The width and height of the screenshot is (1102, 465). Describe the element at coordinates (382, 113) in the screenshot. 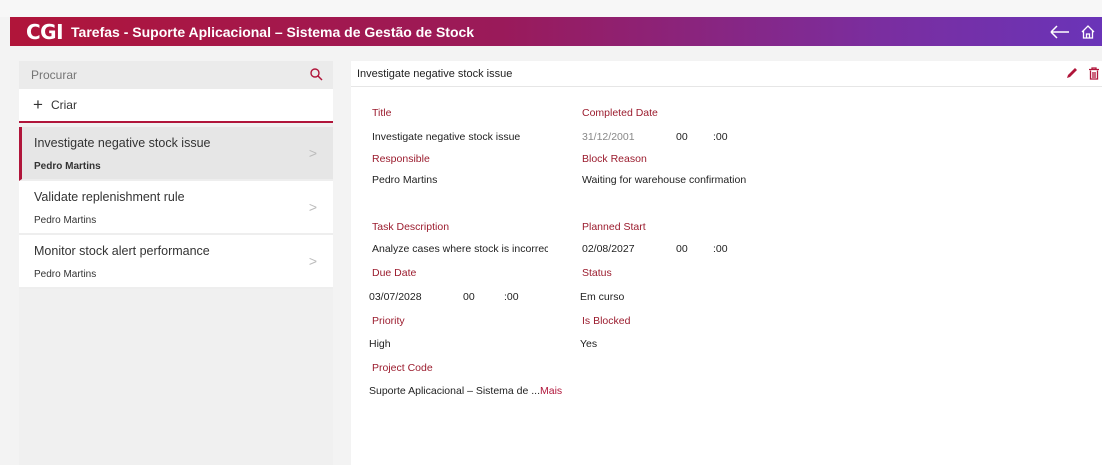

I see `title-label: Title` at that location.